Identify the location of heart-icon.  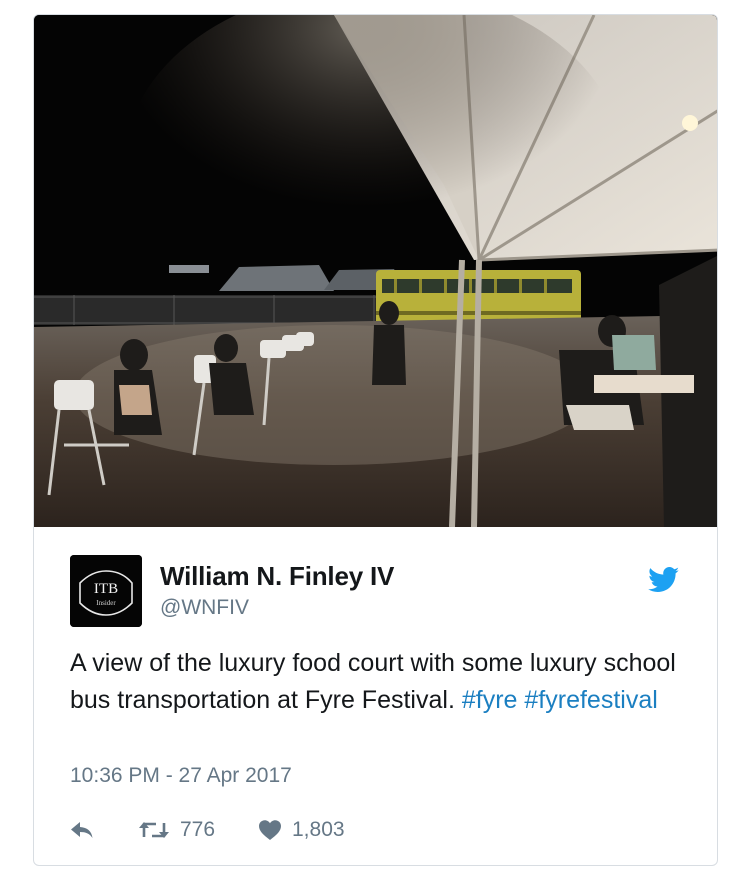
(270, 830).